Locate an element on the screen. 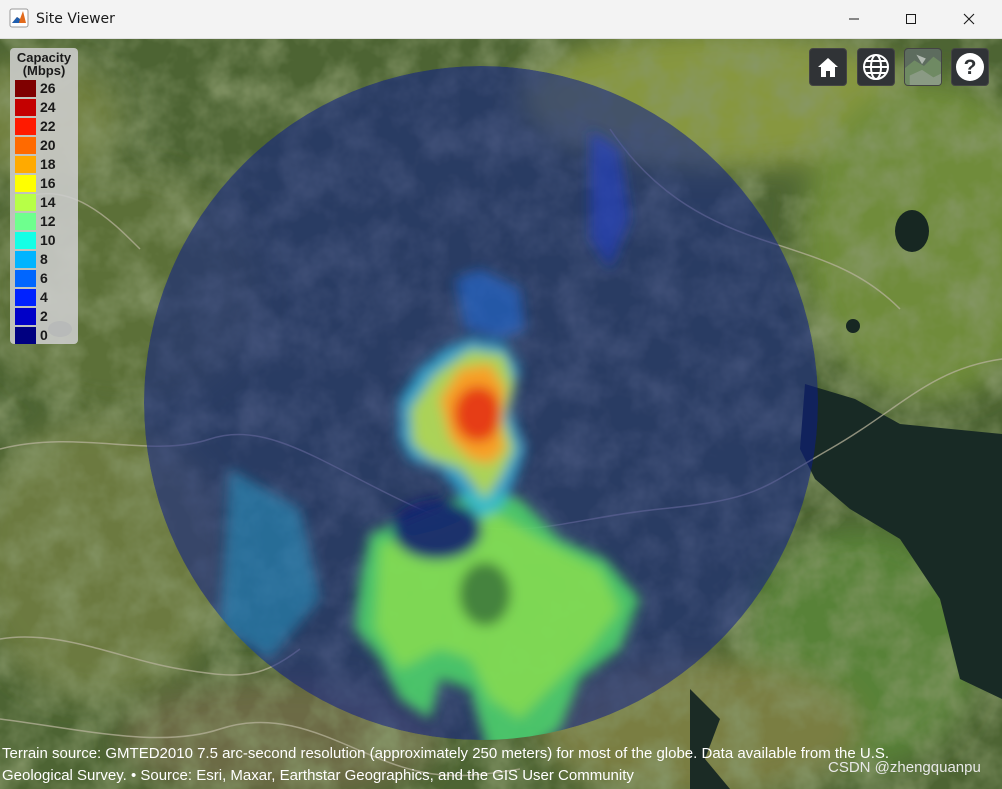 The height and width of the screenshot is (789, 1002). globe-button is located at coordinates (876, 67).